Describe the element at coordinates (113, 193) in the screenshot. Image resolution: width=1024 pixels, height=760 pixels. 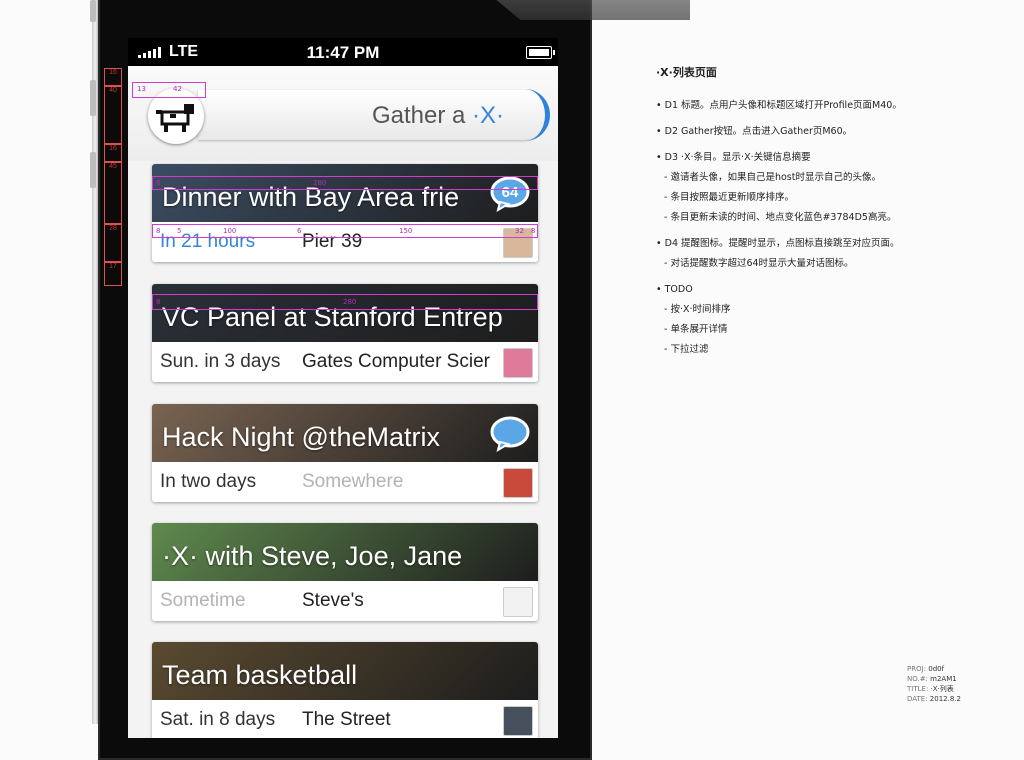
I see `ruler-mark: 45` at that location.